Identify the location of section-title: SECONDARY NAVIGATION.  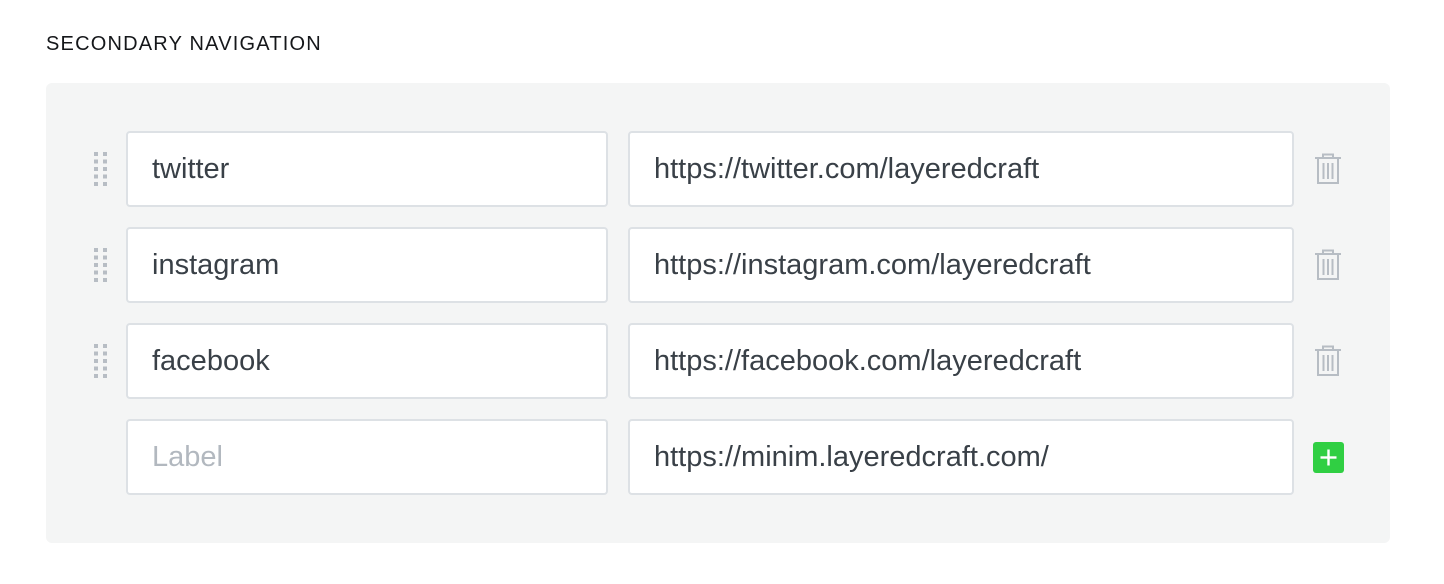
(184, 44).